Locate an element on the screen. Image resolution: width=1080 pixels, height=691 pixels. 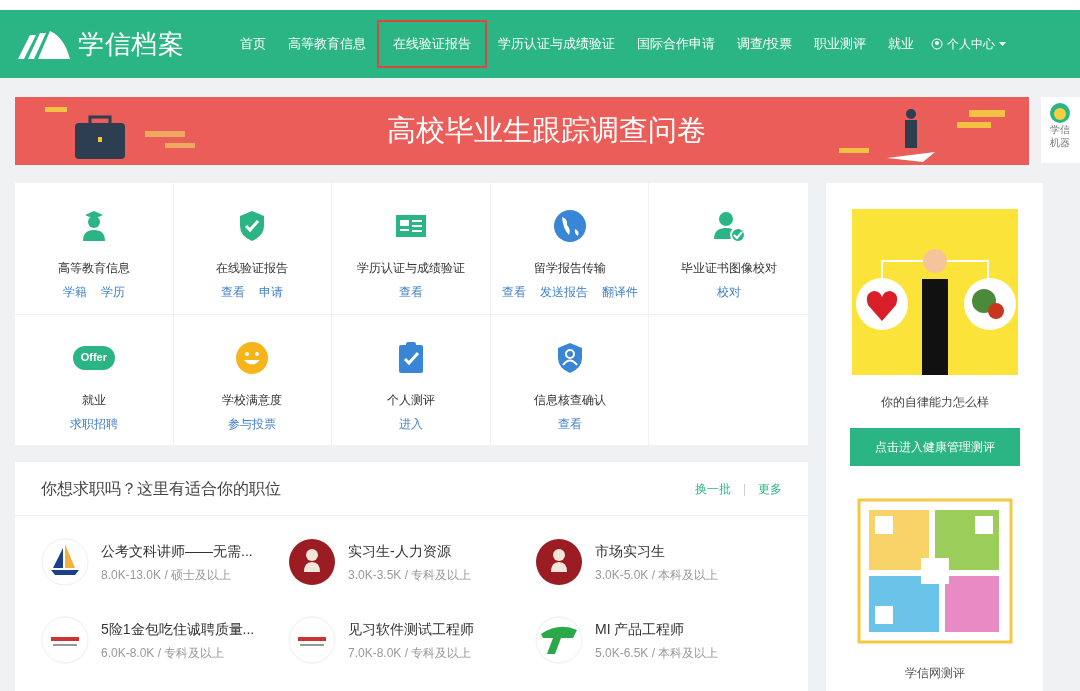
service-link: 申请 is located at coordinates (271, 292).